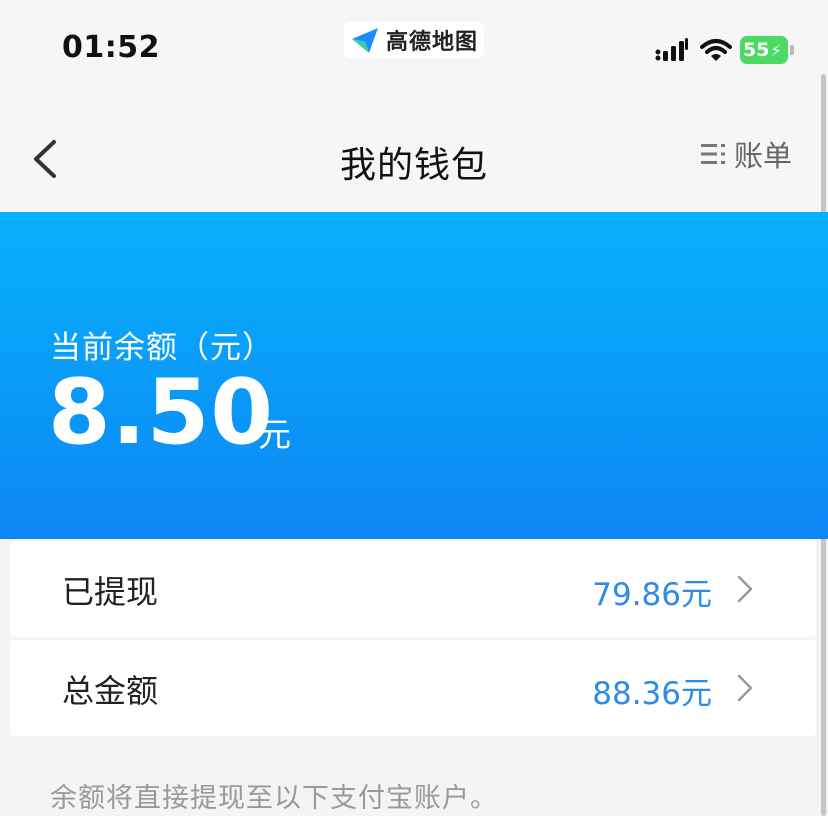  What do you see at coordinates (274, 434) in the screenshot?
I see `balance-unit: 元` at bounding box center [274, 434].